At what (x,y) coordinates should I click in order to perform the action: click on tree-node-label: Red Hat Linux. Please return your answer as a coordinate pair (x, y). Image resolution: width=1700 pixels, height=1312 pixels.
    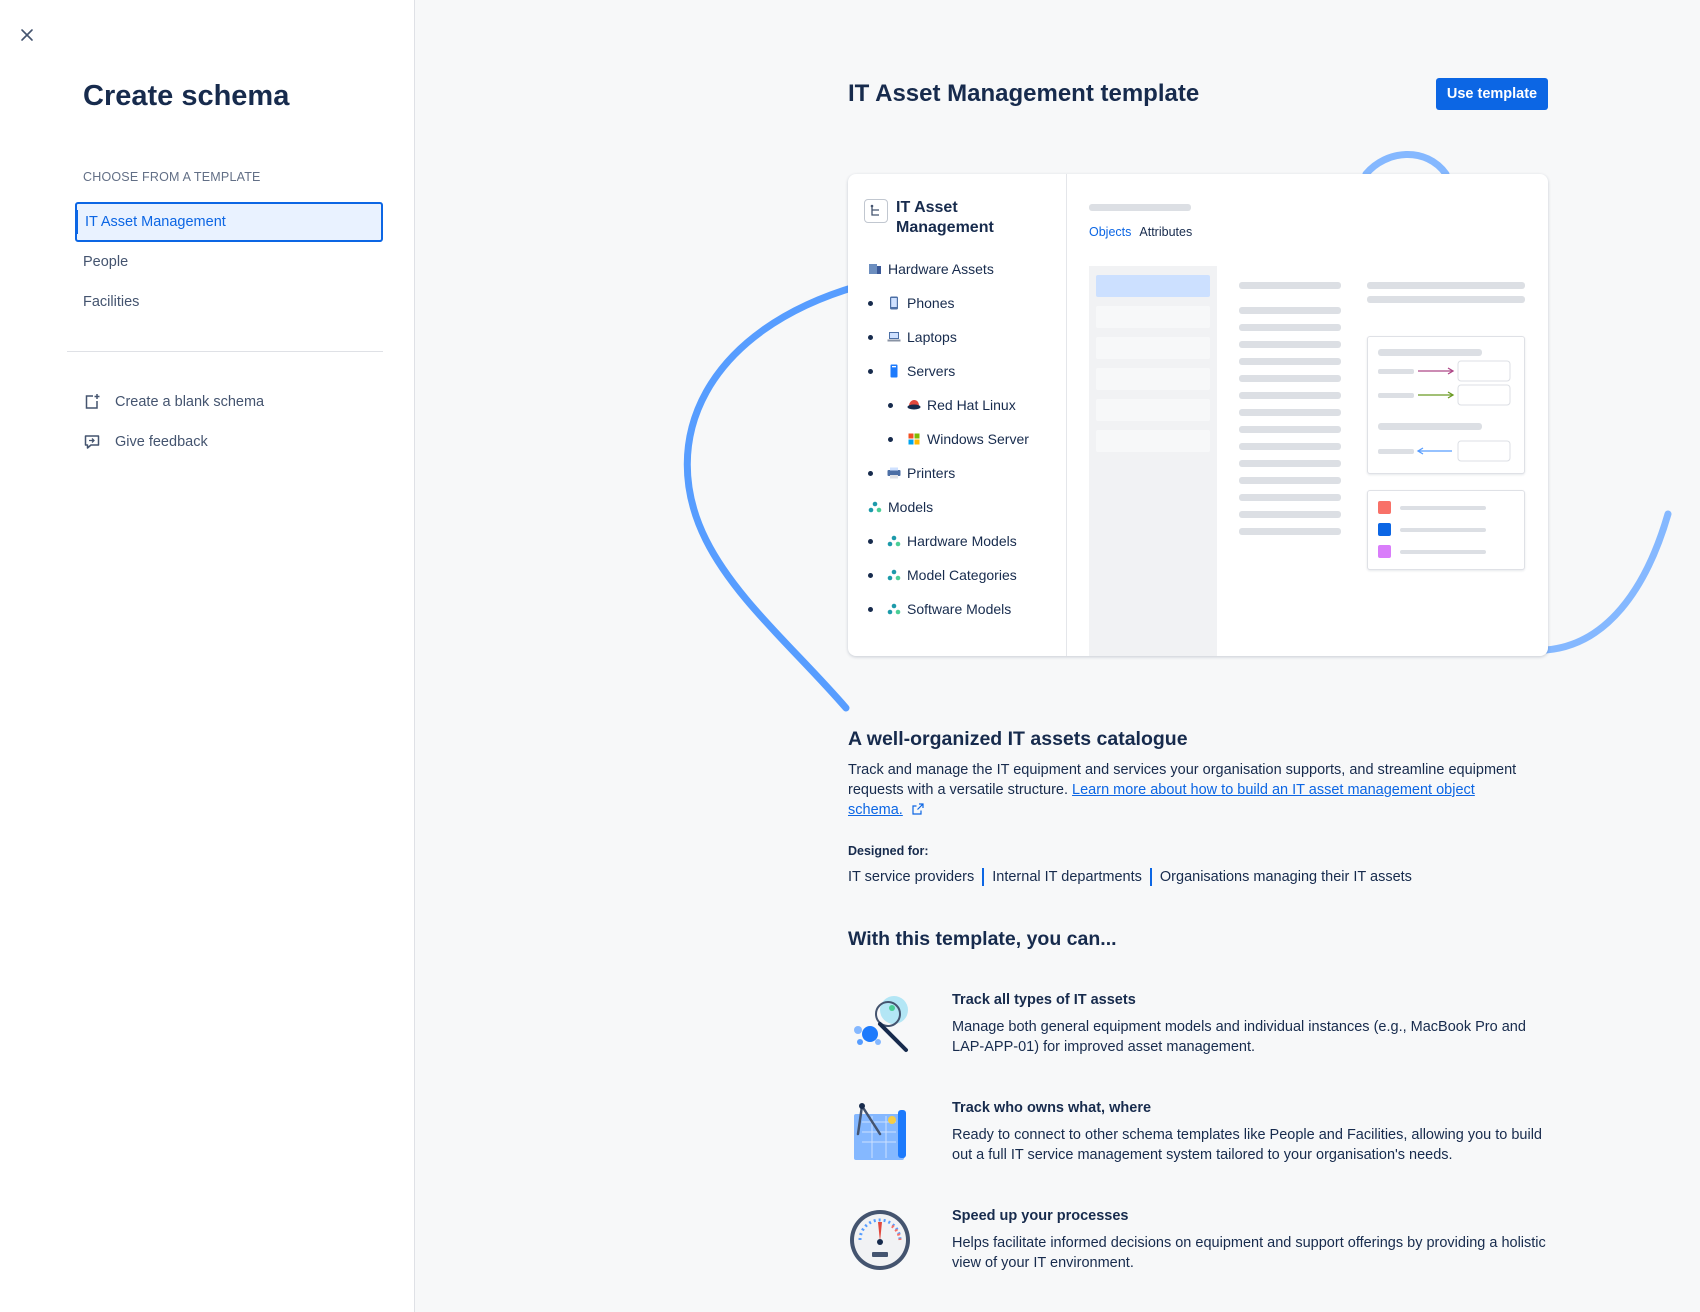
    Looking at the image, I should click on (971, 405).